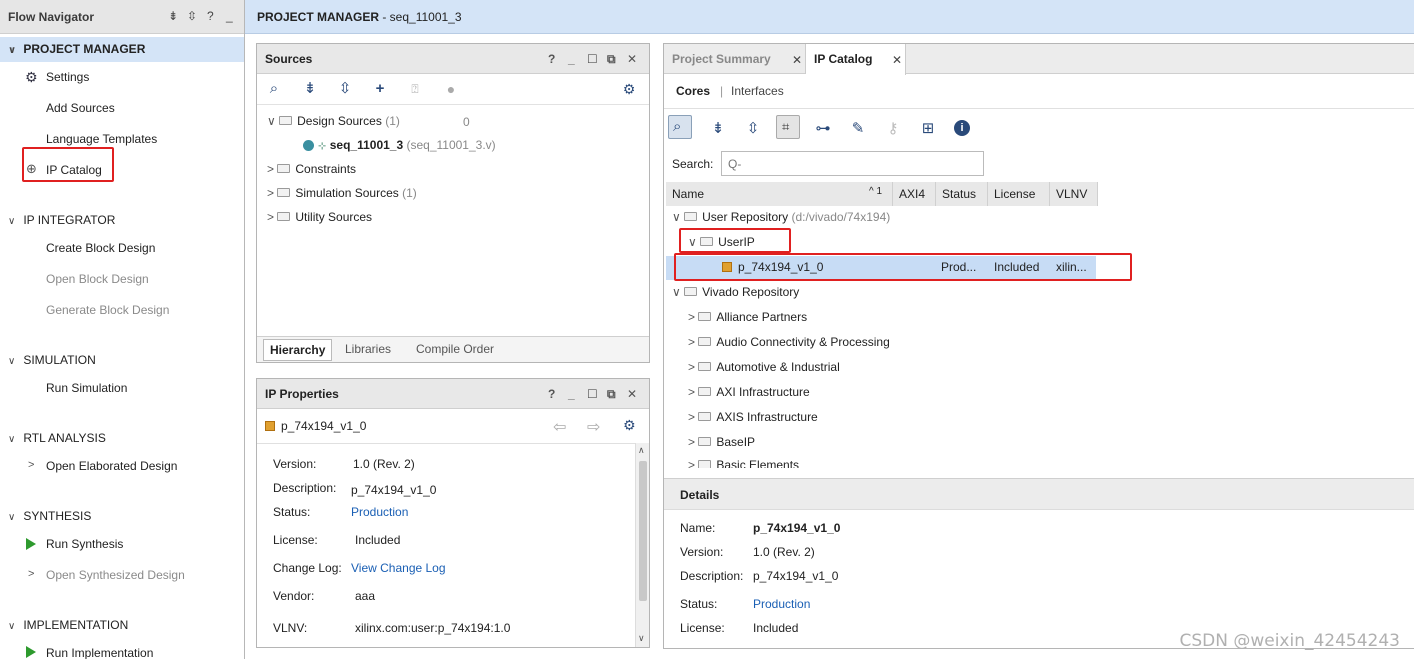 Image resolution: width=1414 pixels, height=659 pixels. Describe the element at coordinates (962, 194) in the screenshot. I see `col-header-status: Status` at that location.